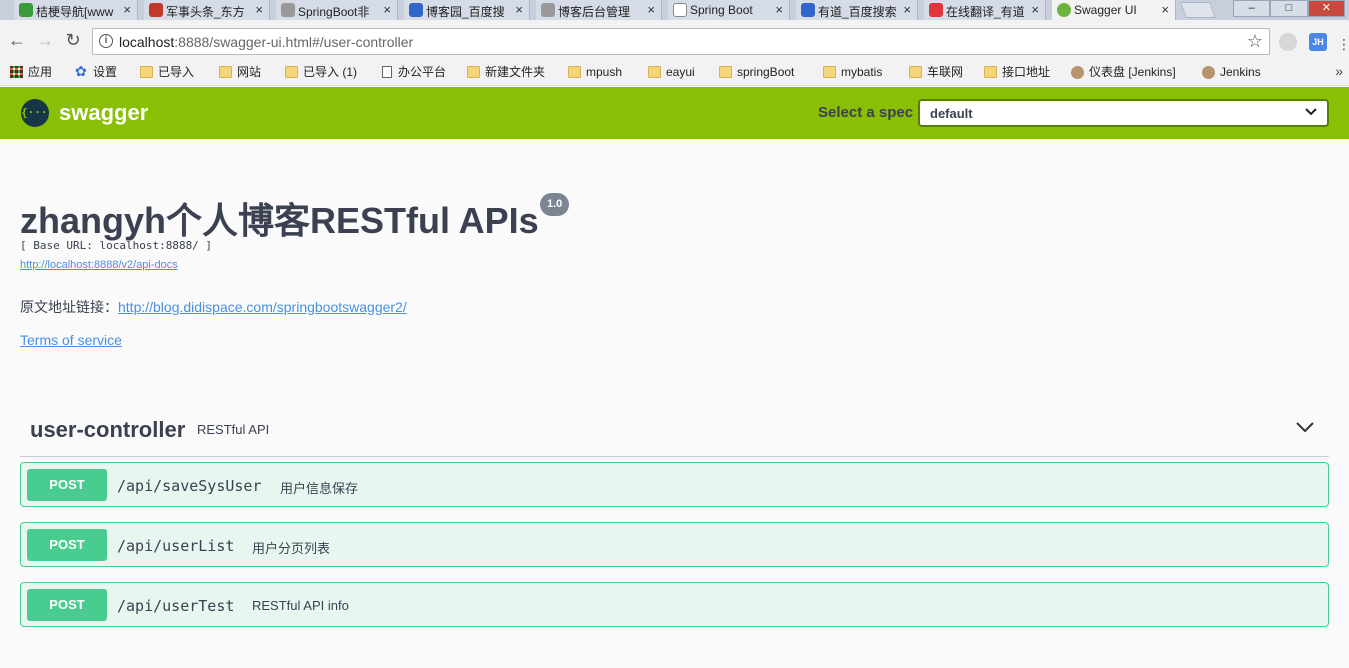 This screenshot has width=1349, height=668. Describe the element at coordinates (1305, 427) in the screenshot. I see `chevron-down-icon` at that location.